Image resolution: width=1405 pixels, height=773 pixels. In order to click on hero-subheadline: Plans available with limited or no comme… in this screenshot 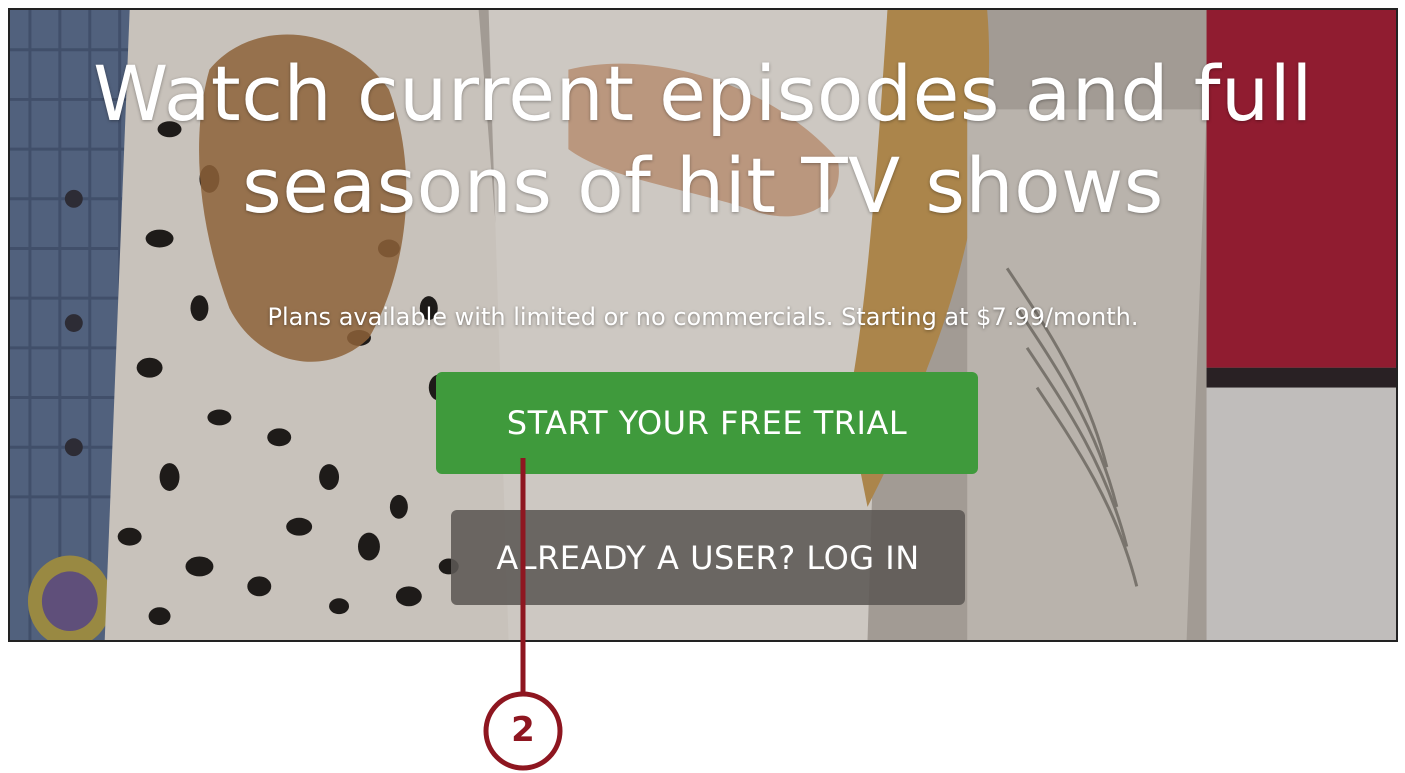, I will do `click(703, 317)`.